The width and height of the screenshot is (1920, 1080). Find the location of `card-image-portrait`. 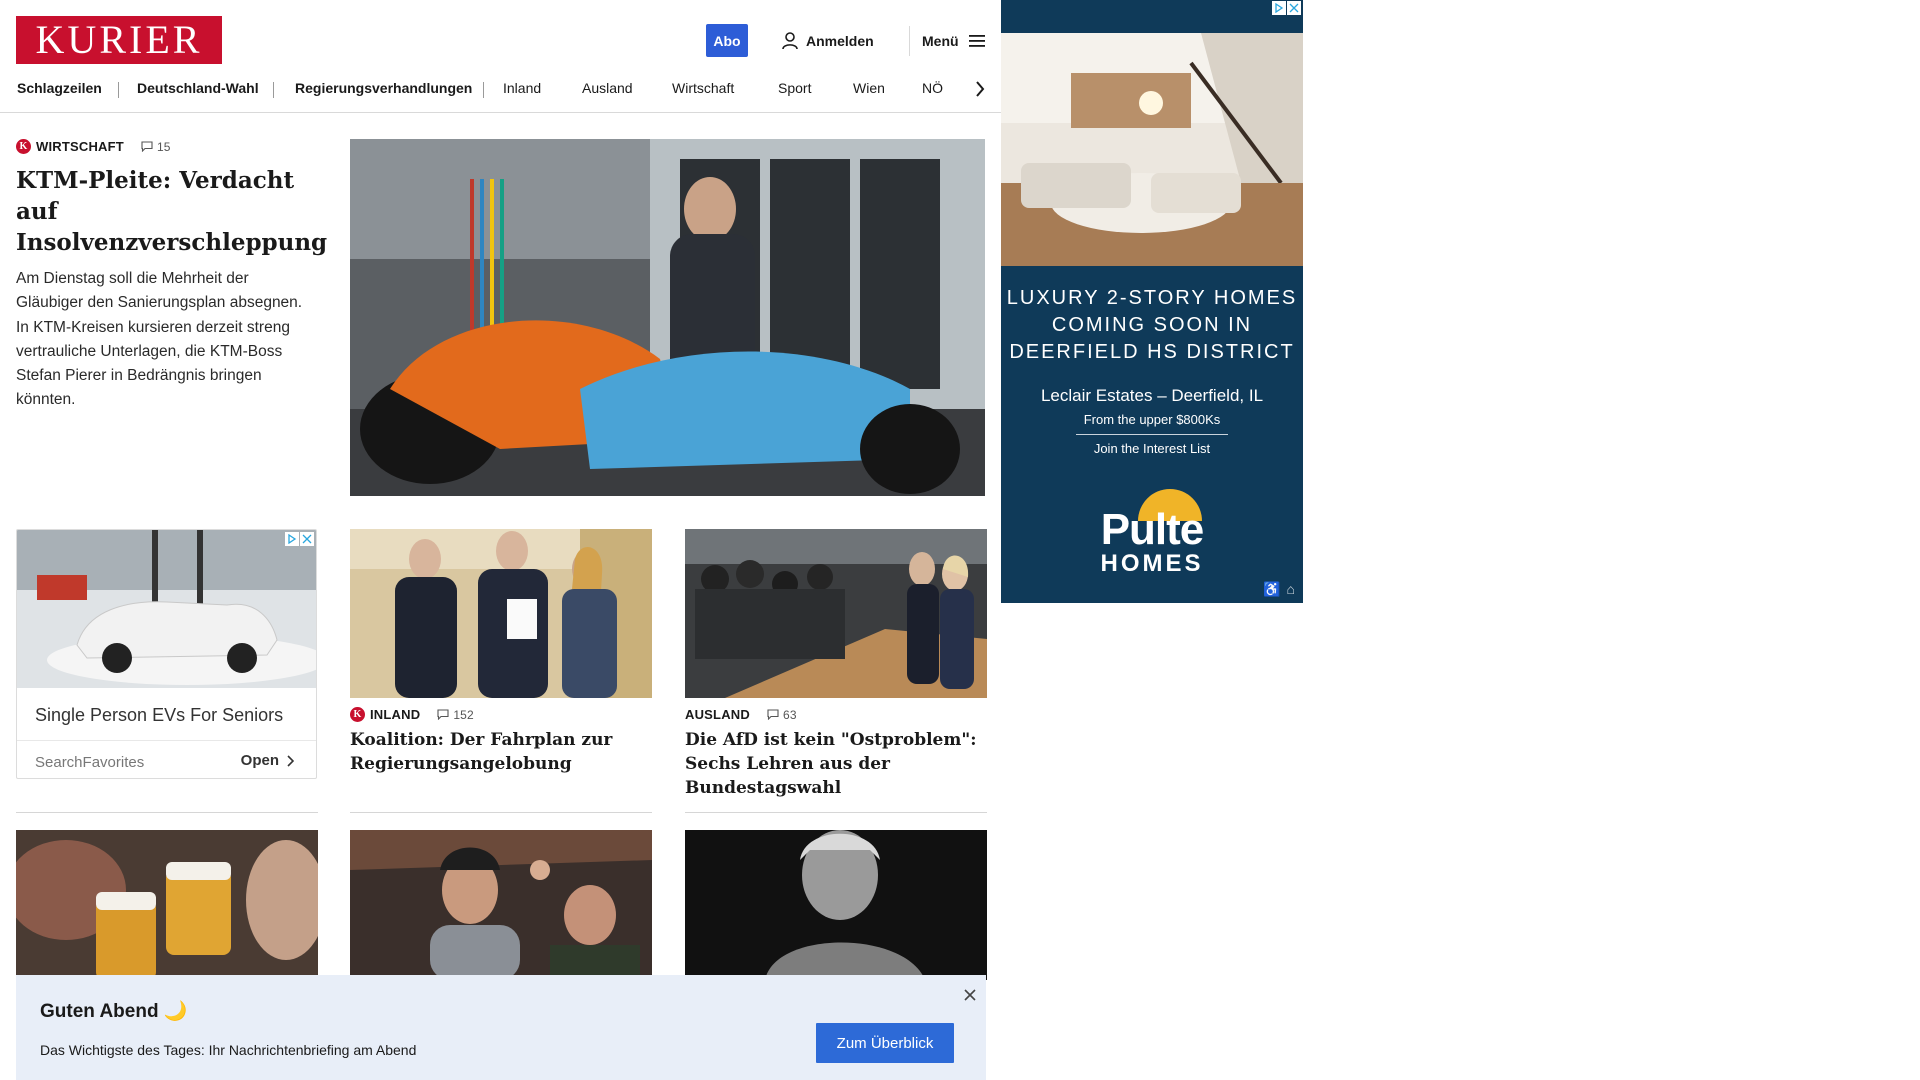

card-image-portrait is located at coordinates (836, 905).